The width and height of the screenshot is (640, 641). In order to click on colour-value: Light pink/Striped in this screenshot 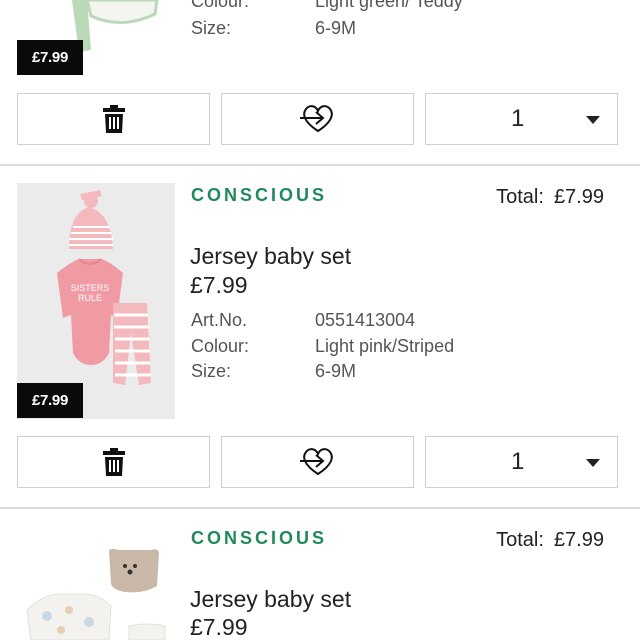, I will do `click(385, 346)`.